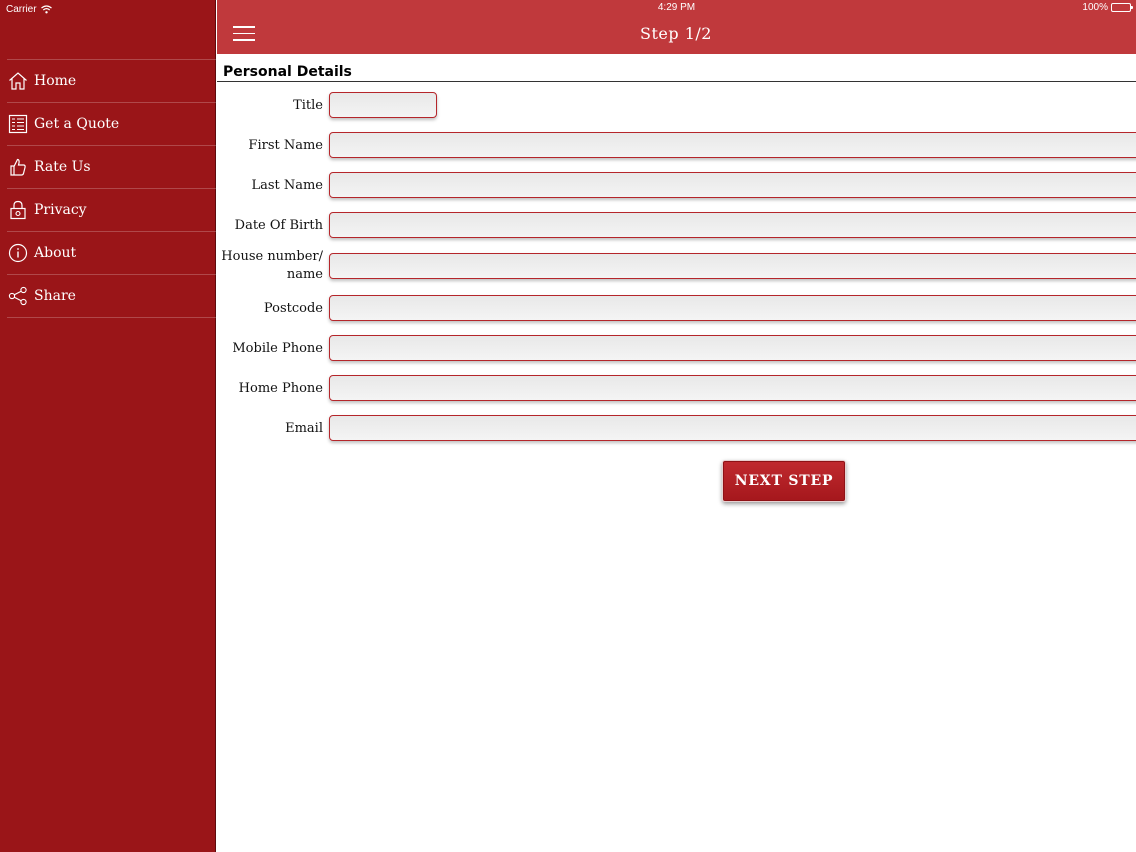 The width and height of the screenshot is (1136, 852). I want to click on form-row-date-of-birth: Date Of Birth, so click(676, 225).